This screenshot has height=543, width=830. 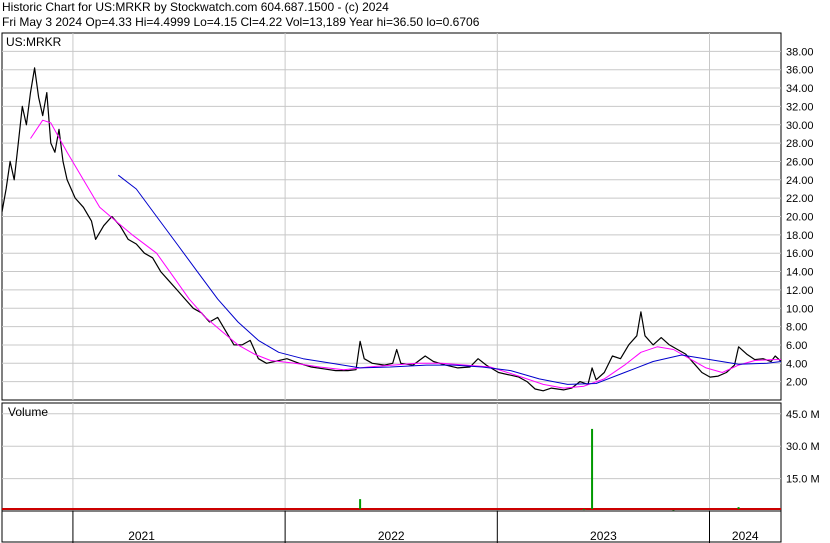 What do you see at coordinates (800, 71) in the screenshot?
I see `price-tick-label: 36.00` at bounding box center [800, 71].